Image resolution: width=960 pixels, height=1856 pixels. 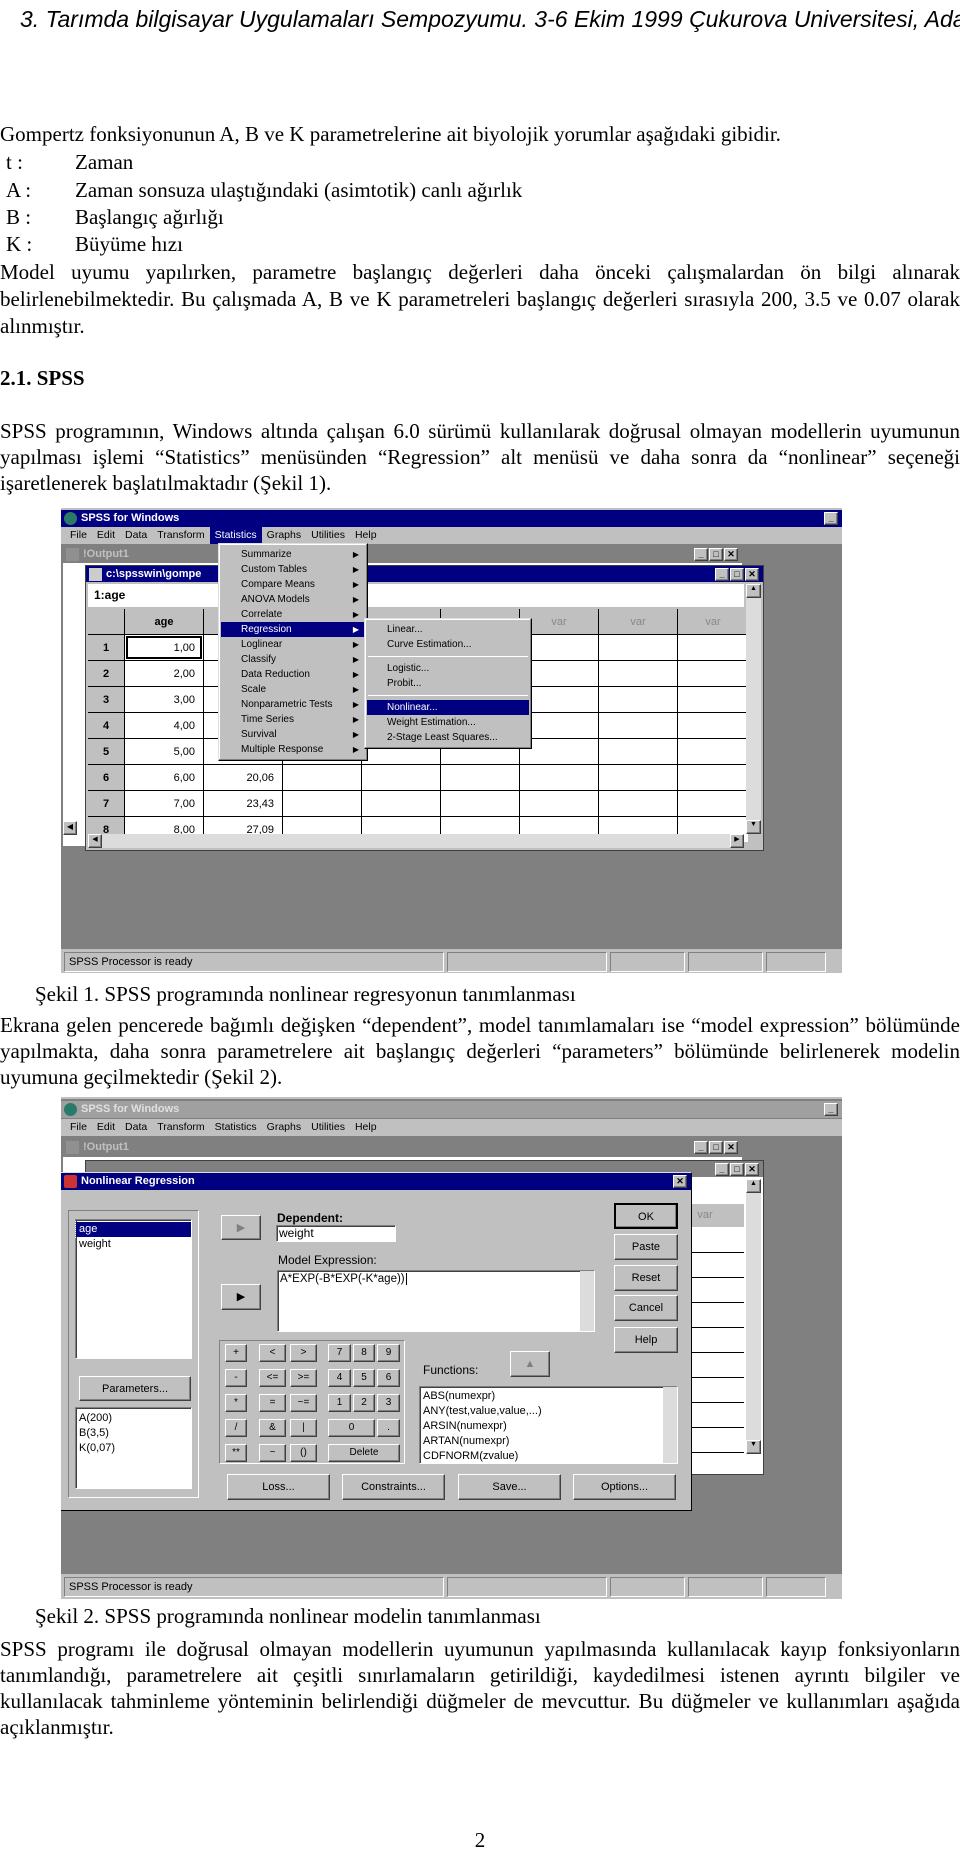 I want to click on keypad-button: >, so click(x=303, y=1353).